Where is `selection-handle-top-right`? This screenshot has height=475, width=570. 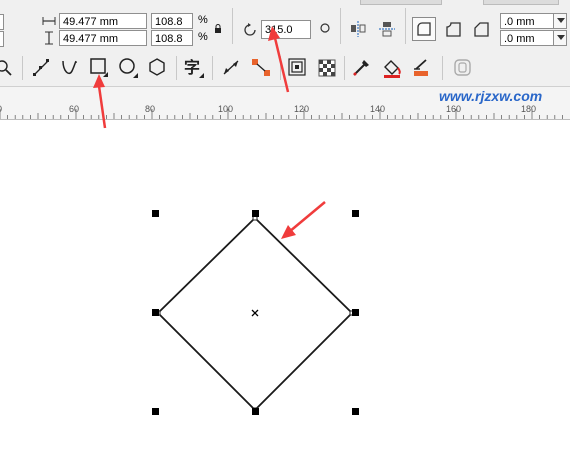 selection-handle-top-right is located at coordinates (355, 213).